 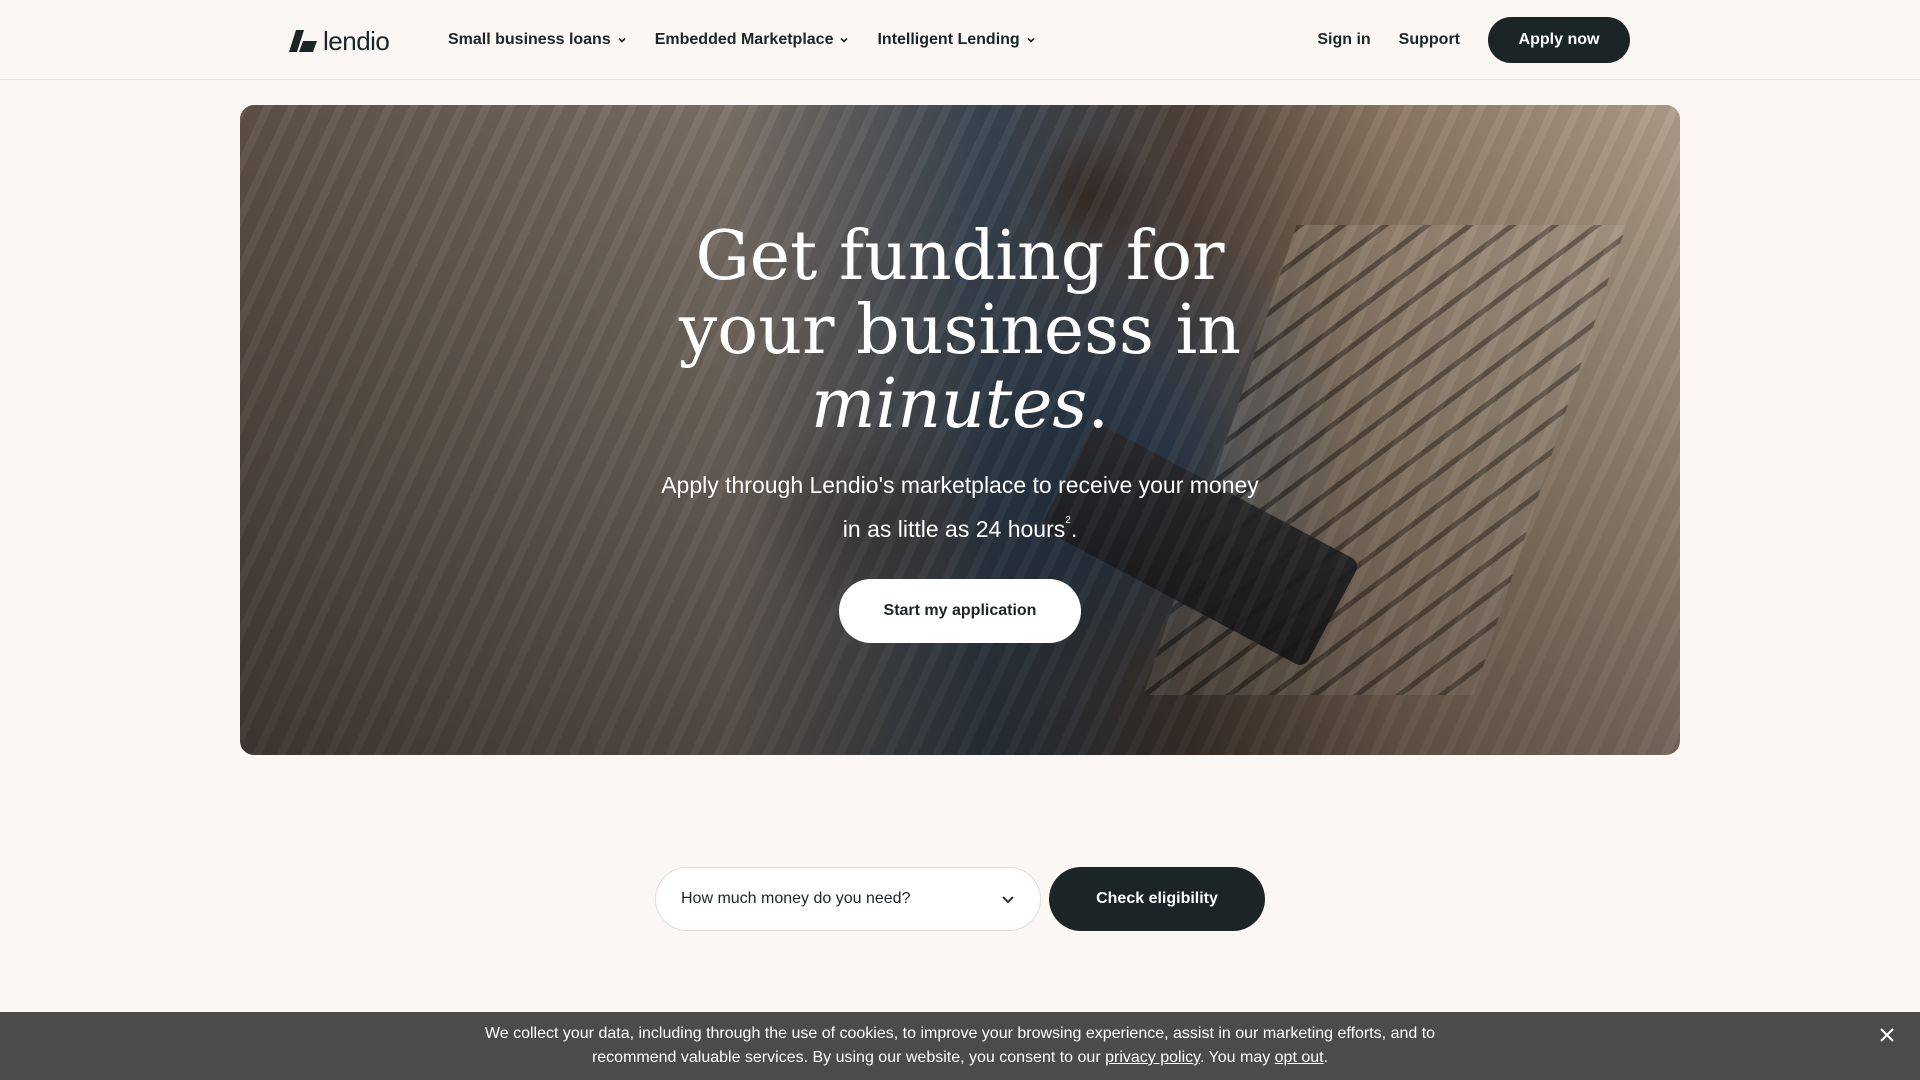 I want to click on support-link: Support, so click(x=1429, y=40).